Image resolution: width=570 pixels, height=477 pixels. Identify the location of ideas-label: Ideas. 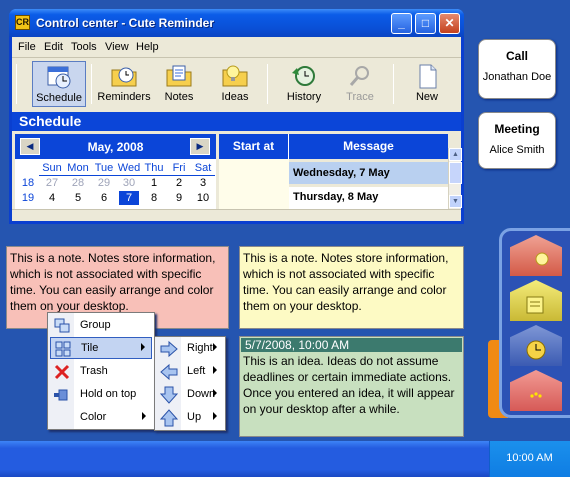
(235, 97).